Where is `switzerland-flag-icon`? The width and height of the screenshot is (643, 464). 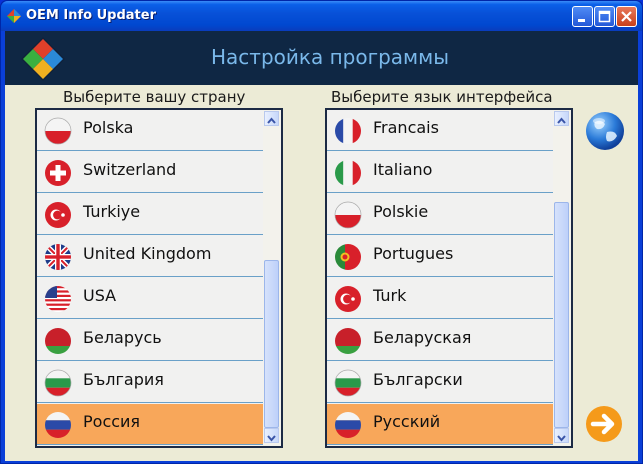
switzerland-flag-icon is located at coordinates (58, 173).